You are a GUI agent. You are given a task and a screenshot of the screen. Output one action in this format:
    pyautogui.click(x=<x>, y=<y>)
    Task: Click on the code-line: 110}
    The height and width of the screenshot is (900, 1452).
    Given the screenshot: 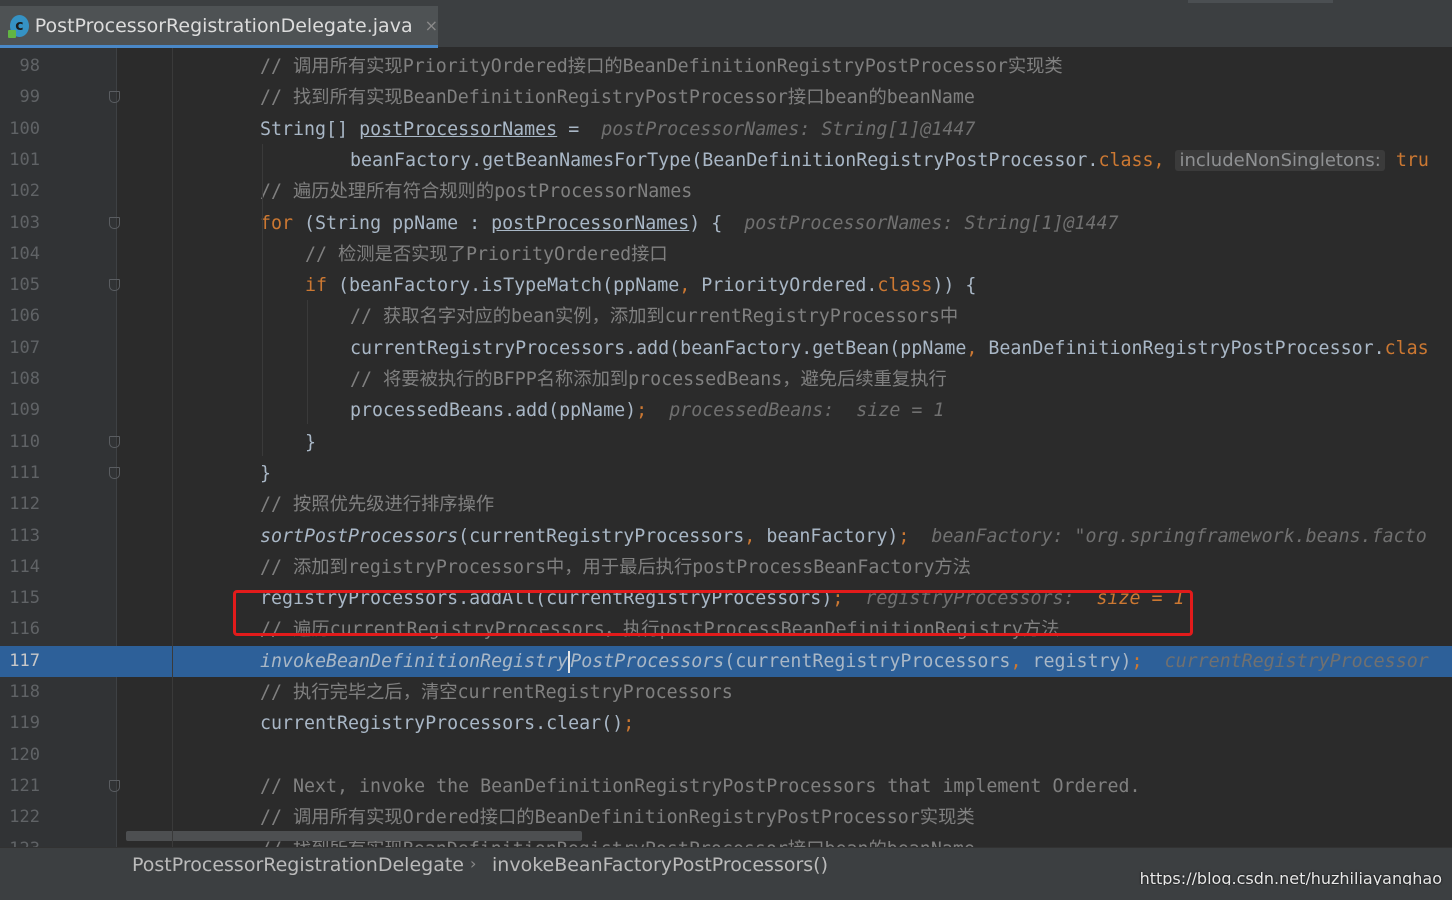 What is the action you would take?
    pyautogui.click(x=726, y=442)
    